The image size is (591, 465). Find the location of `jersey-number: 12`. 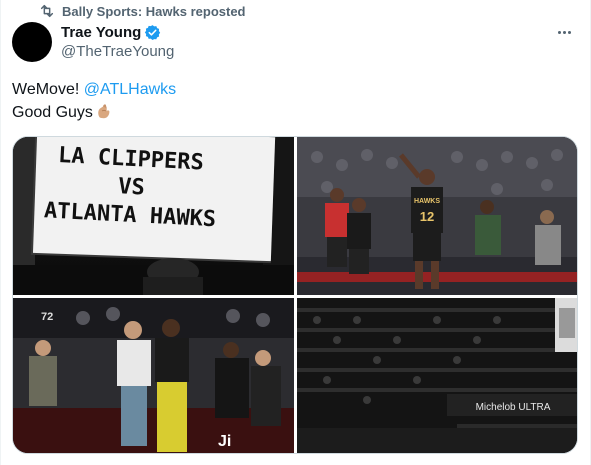

jersey-number: 12 is located at coordinates (427, 216).